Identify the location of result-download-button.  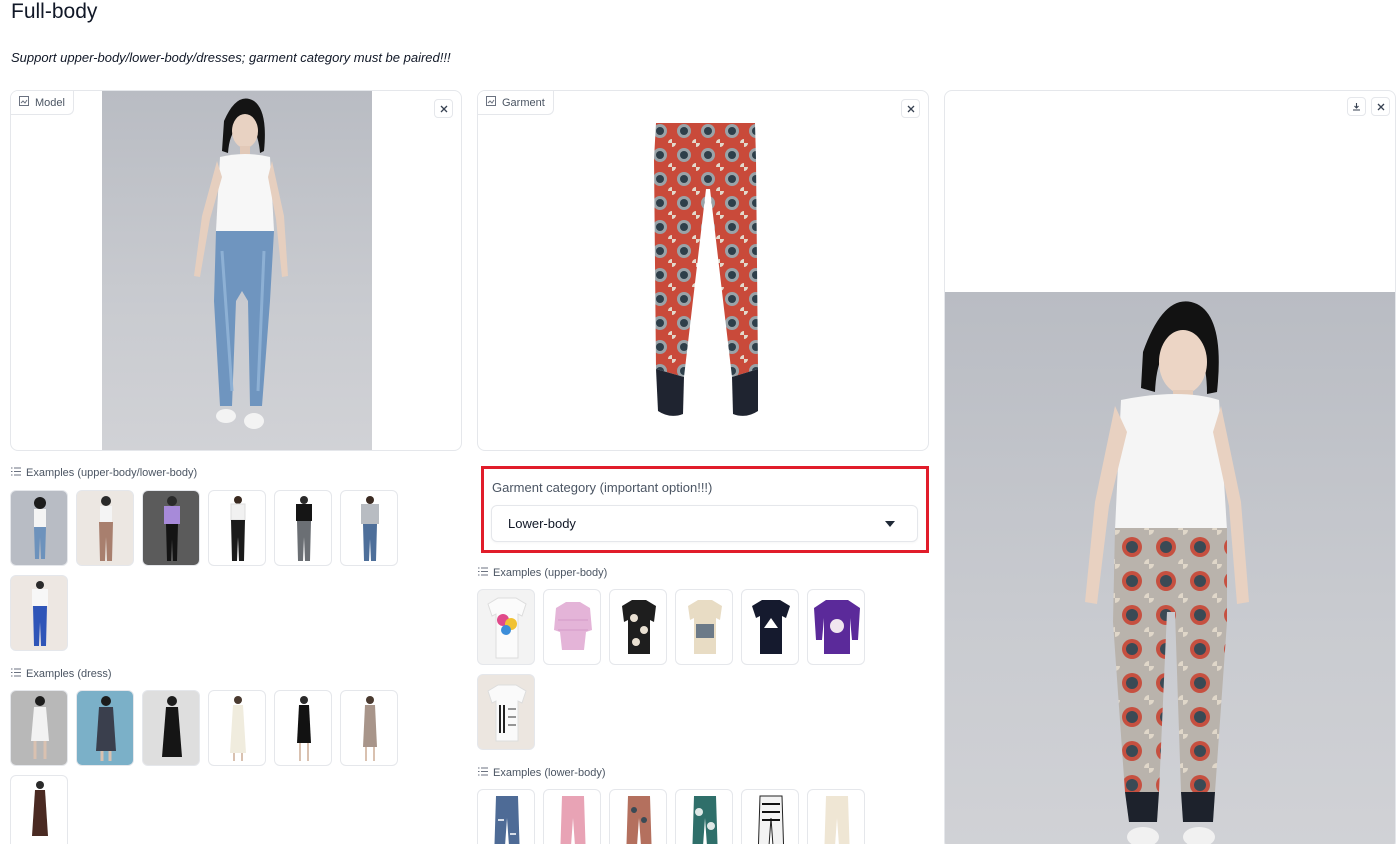
(1356, 106).